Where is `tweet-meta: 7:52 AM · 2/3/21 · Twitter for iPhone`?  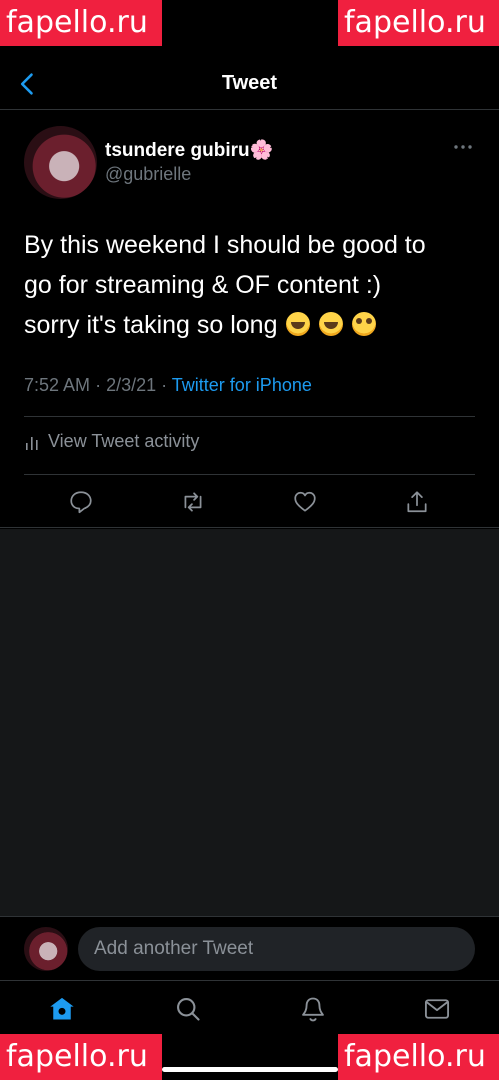
tweet-meta: 7:52 AM · 2/3/21 · Twitter for iPhone is located at coordinates (168, 385).